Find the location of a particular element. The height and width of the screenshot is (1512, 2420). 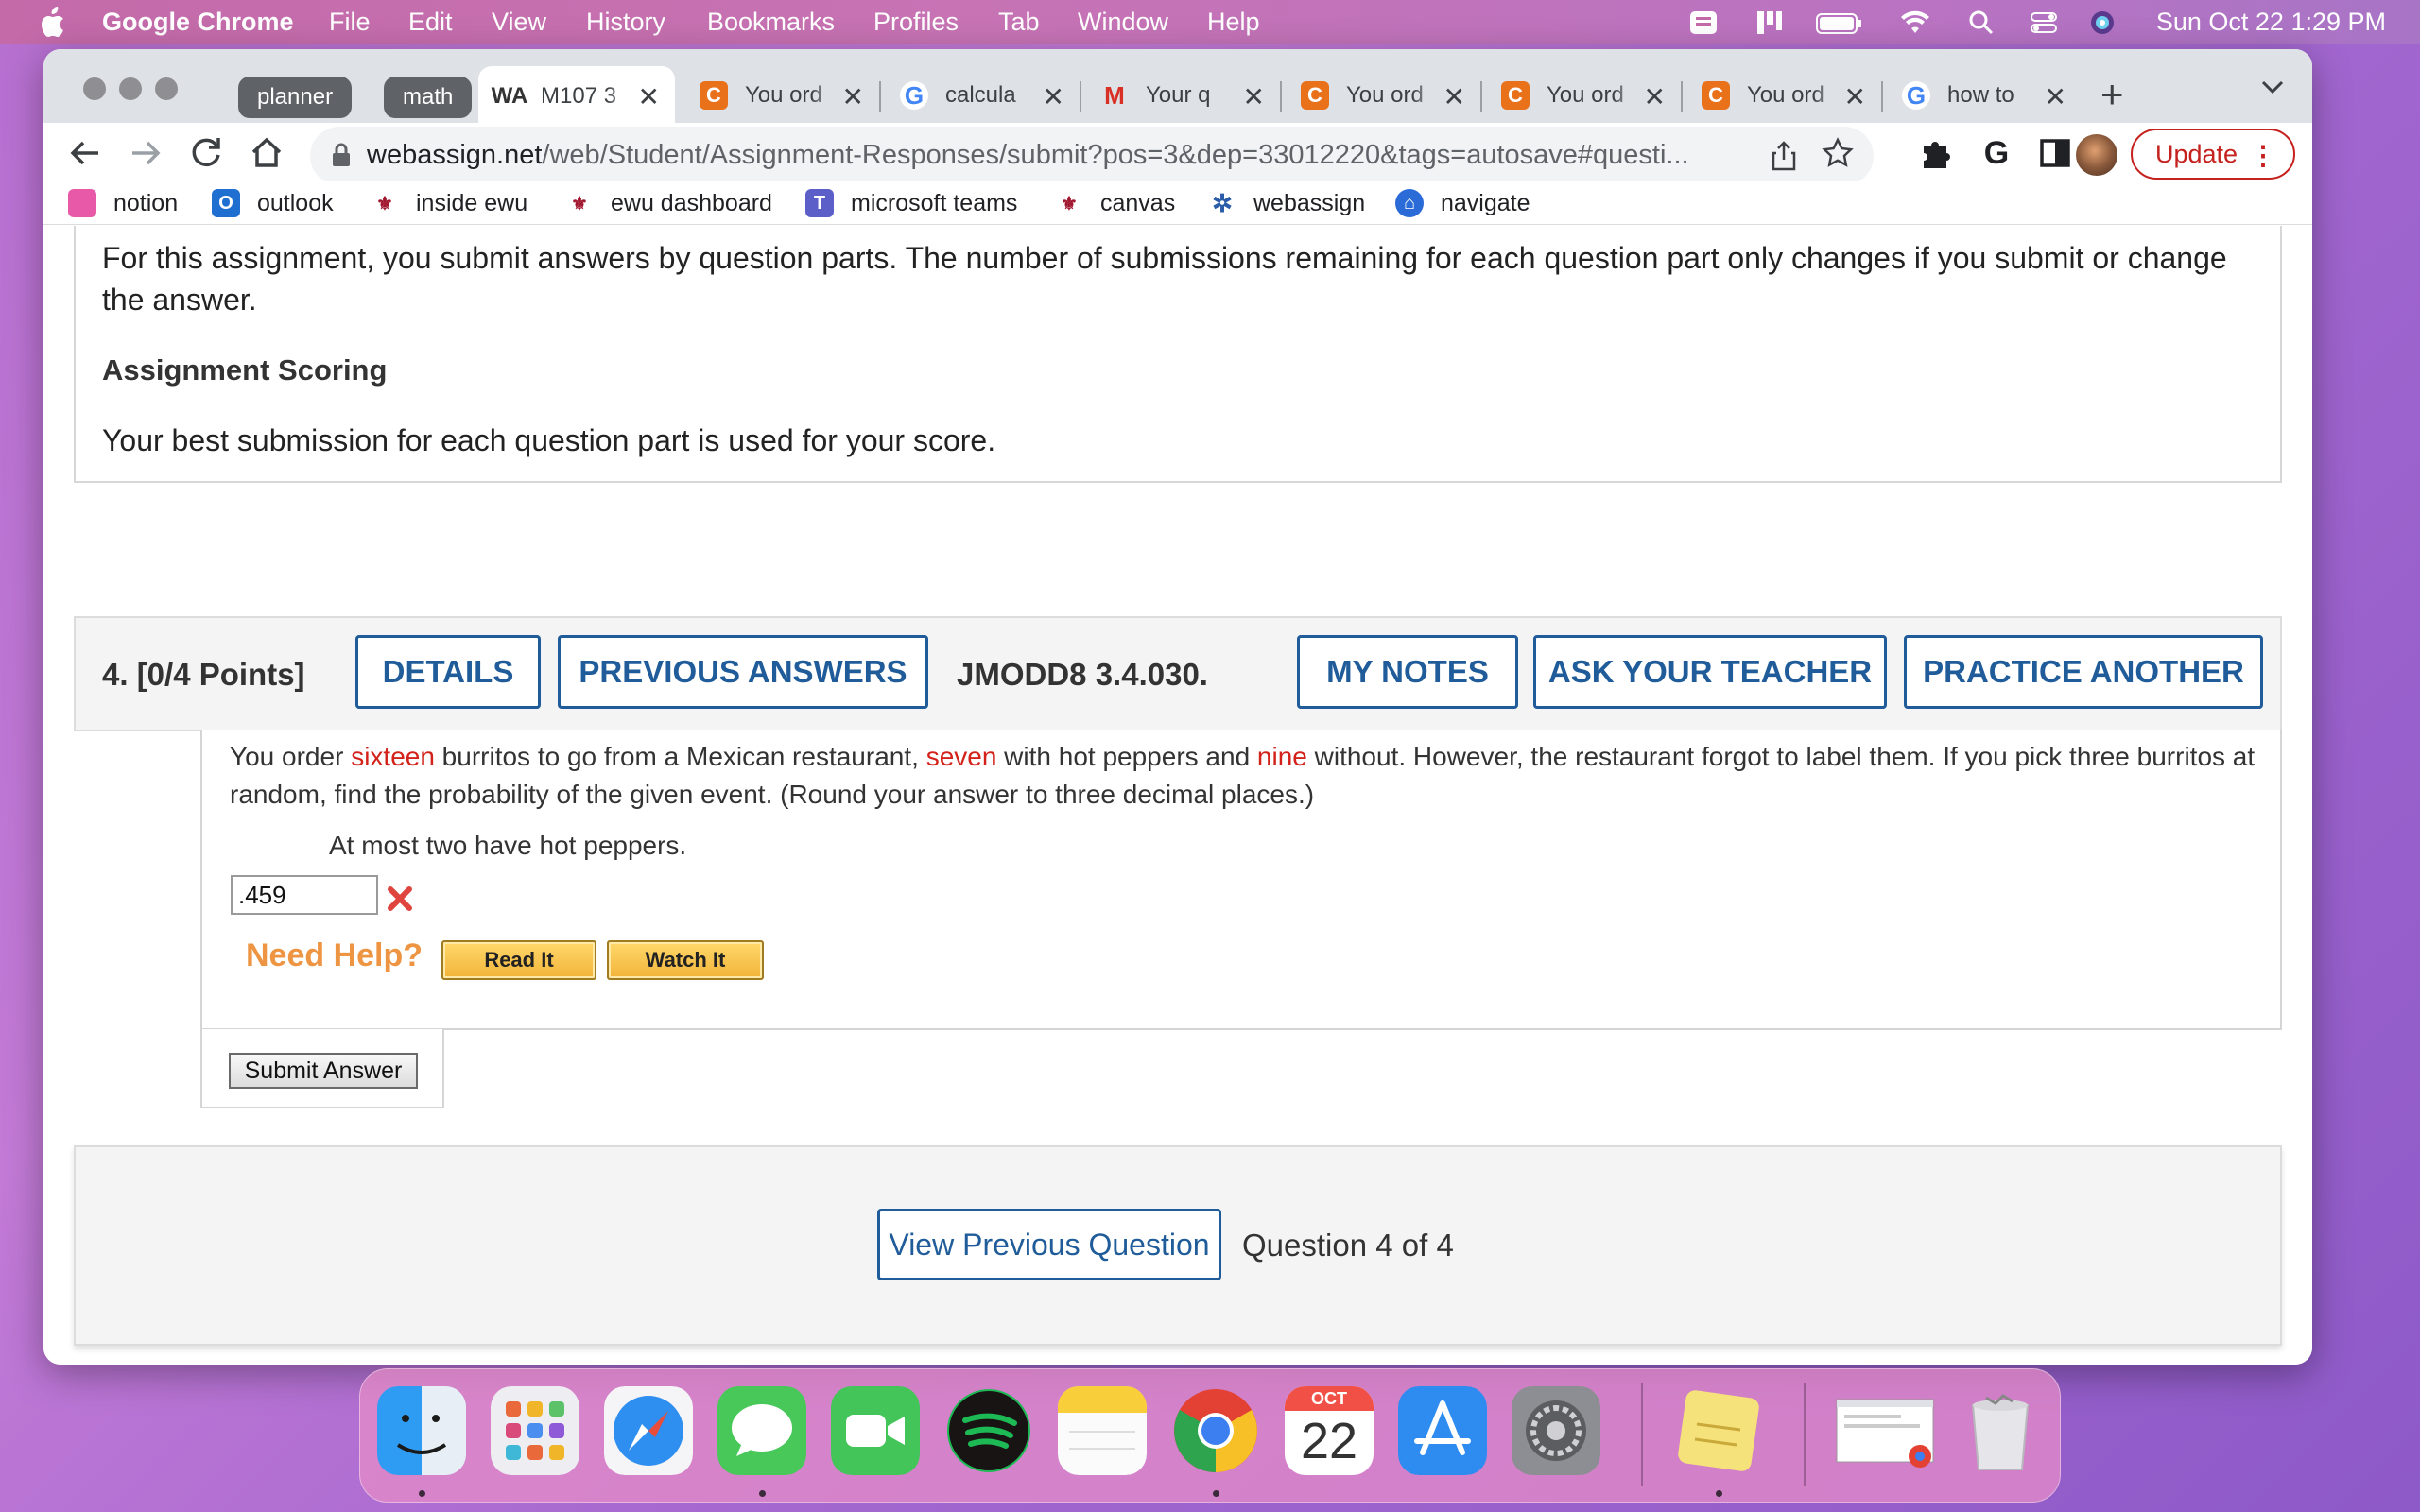

window-zoom-button is located at coordinates (166, 88).